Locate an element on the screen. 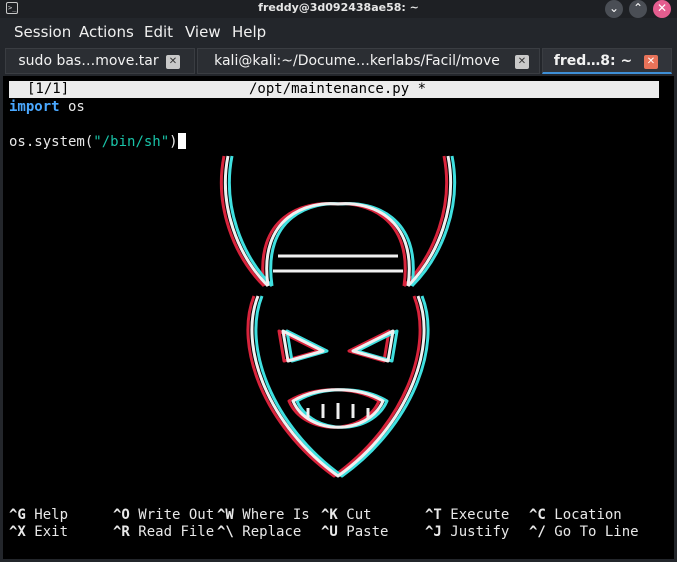 This screenshot has height=562, width=677. shortcut-label: Help is located at coordinates (51, 515).